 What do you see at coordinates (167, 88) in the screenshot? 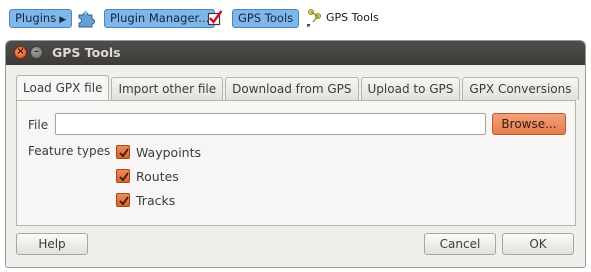
I see `tab-import-other-file: Import other file` at bounding box center [167, 88].